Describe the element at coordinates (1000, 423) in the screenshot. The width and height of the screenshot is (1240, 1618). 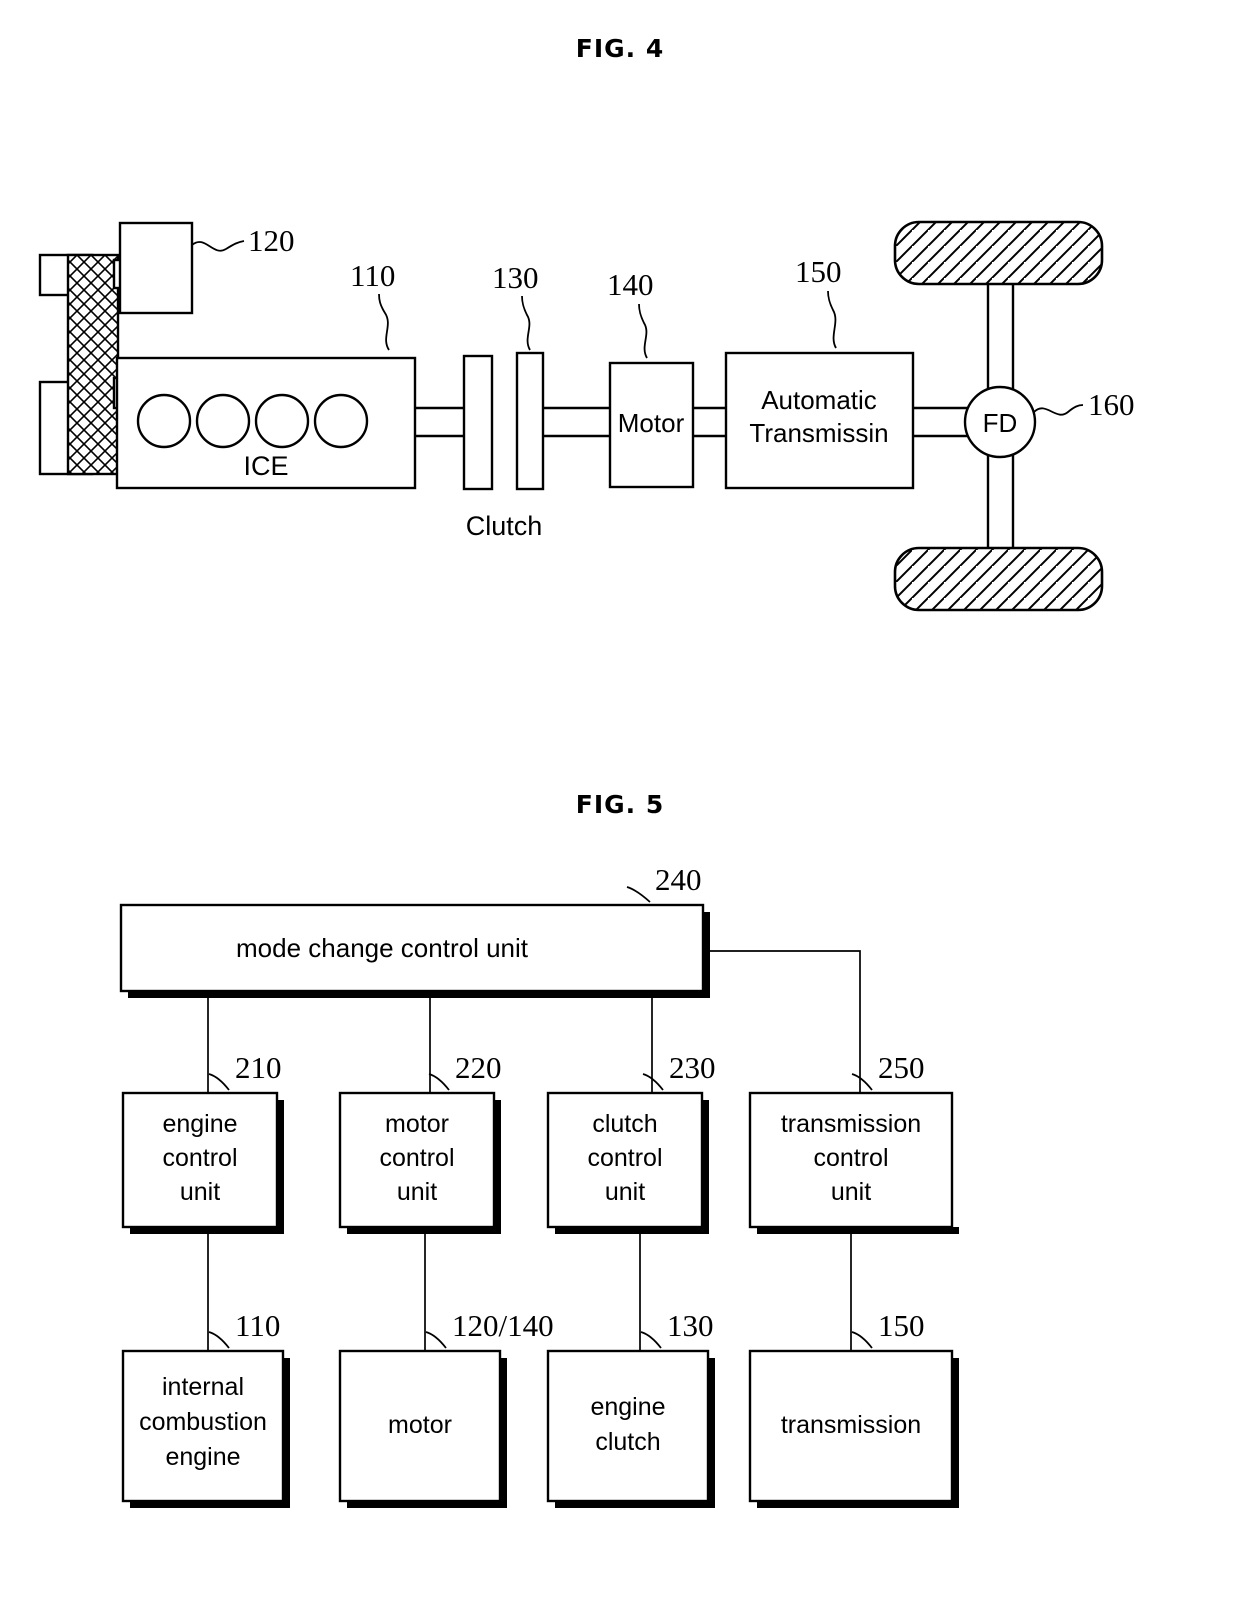
I see `block-label-fd: FD` at that location.